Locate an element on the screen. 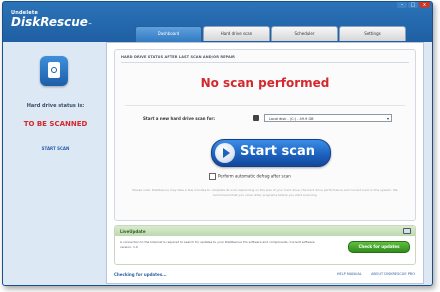 This screenshot has width=440, height=292. drive-status-value: TO BE SCANNED is located at coordinates (55, 124).